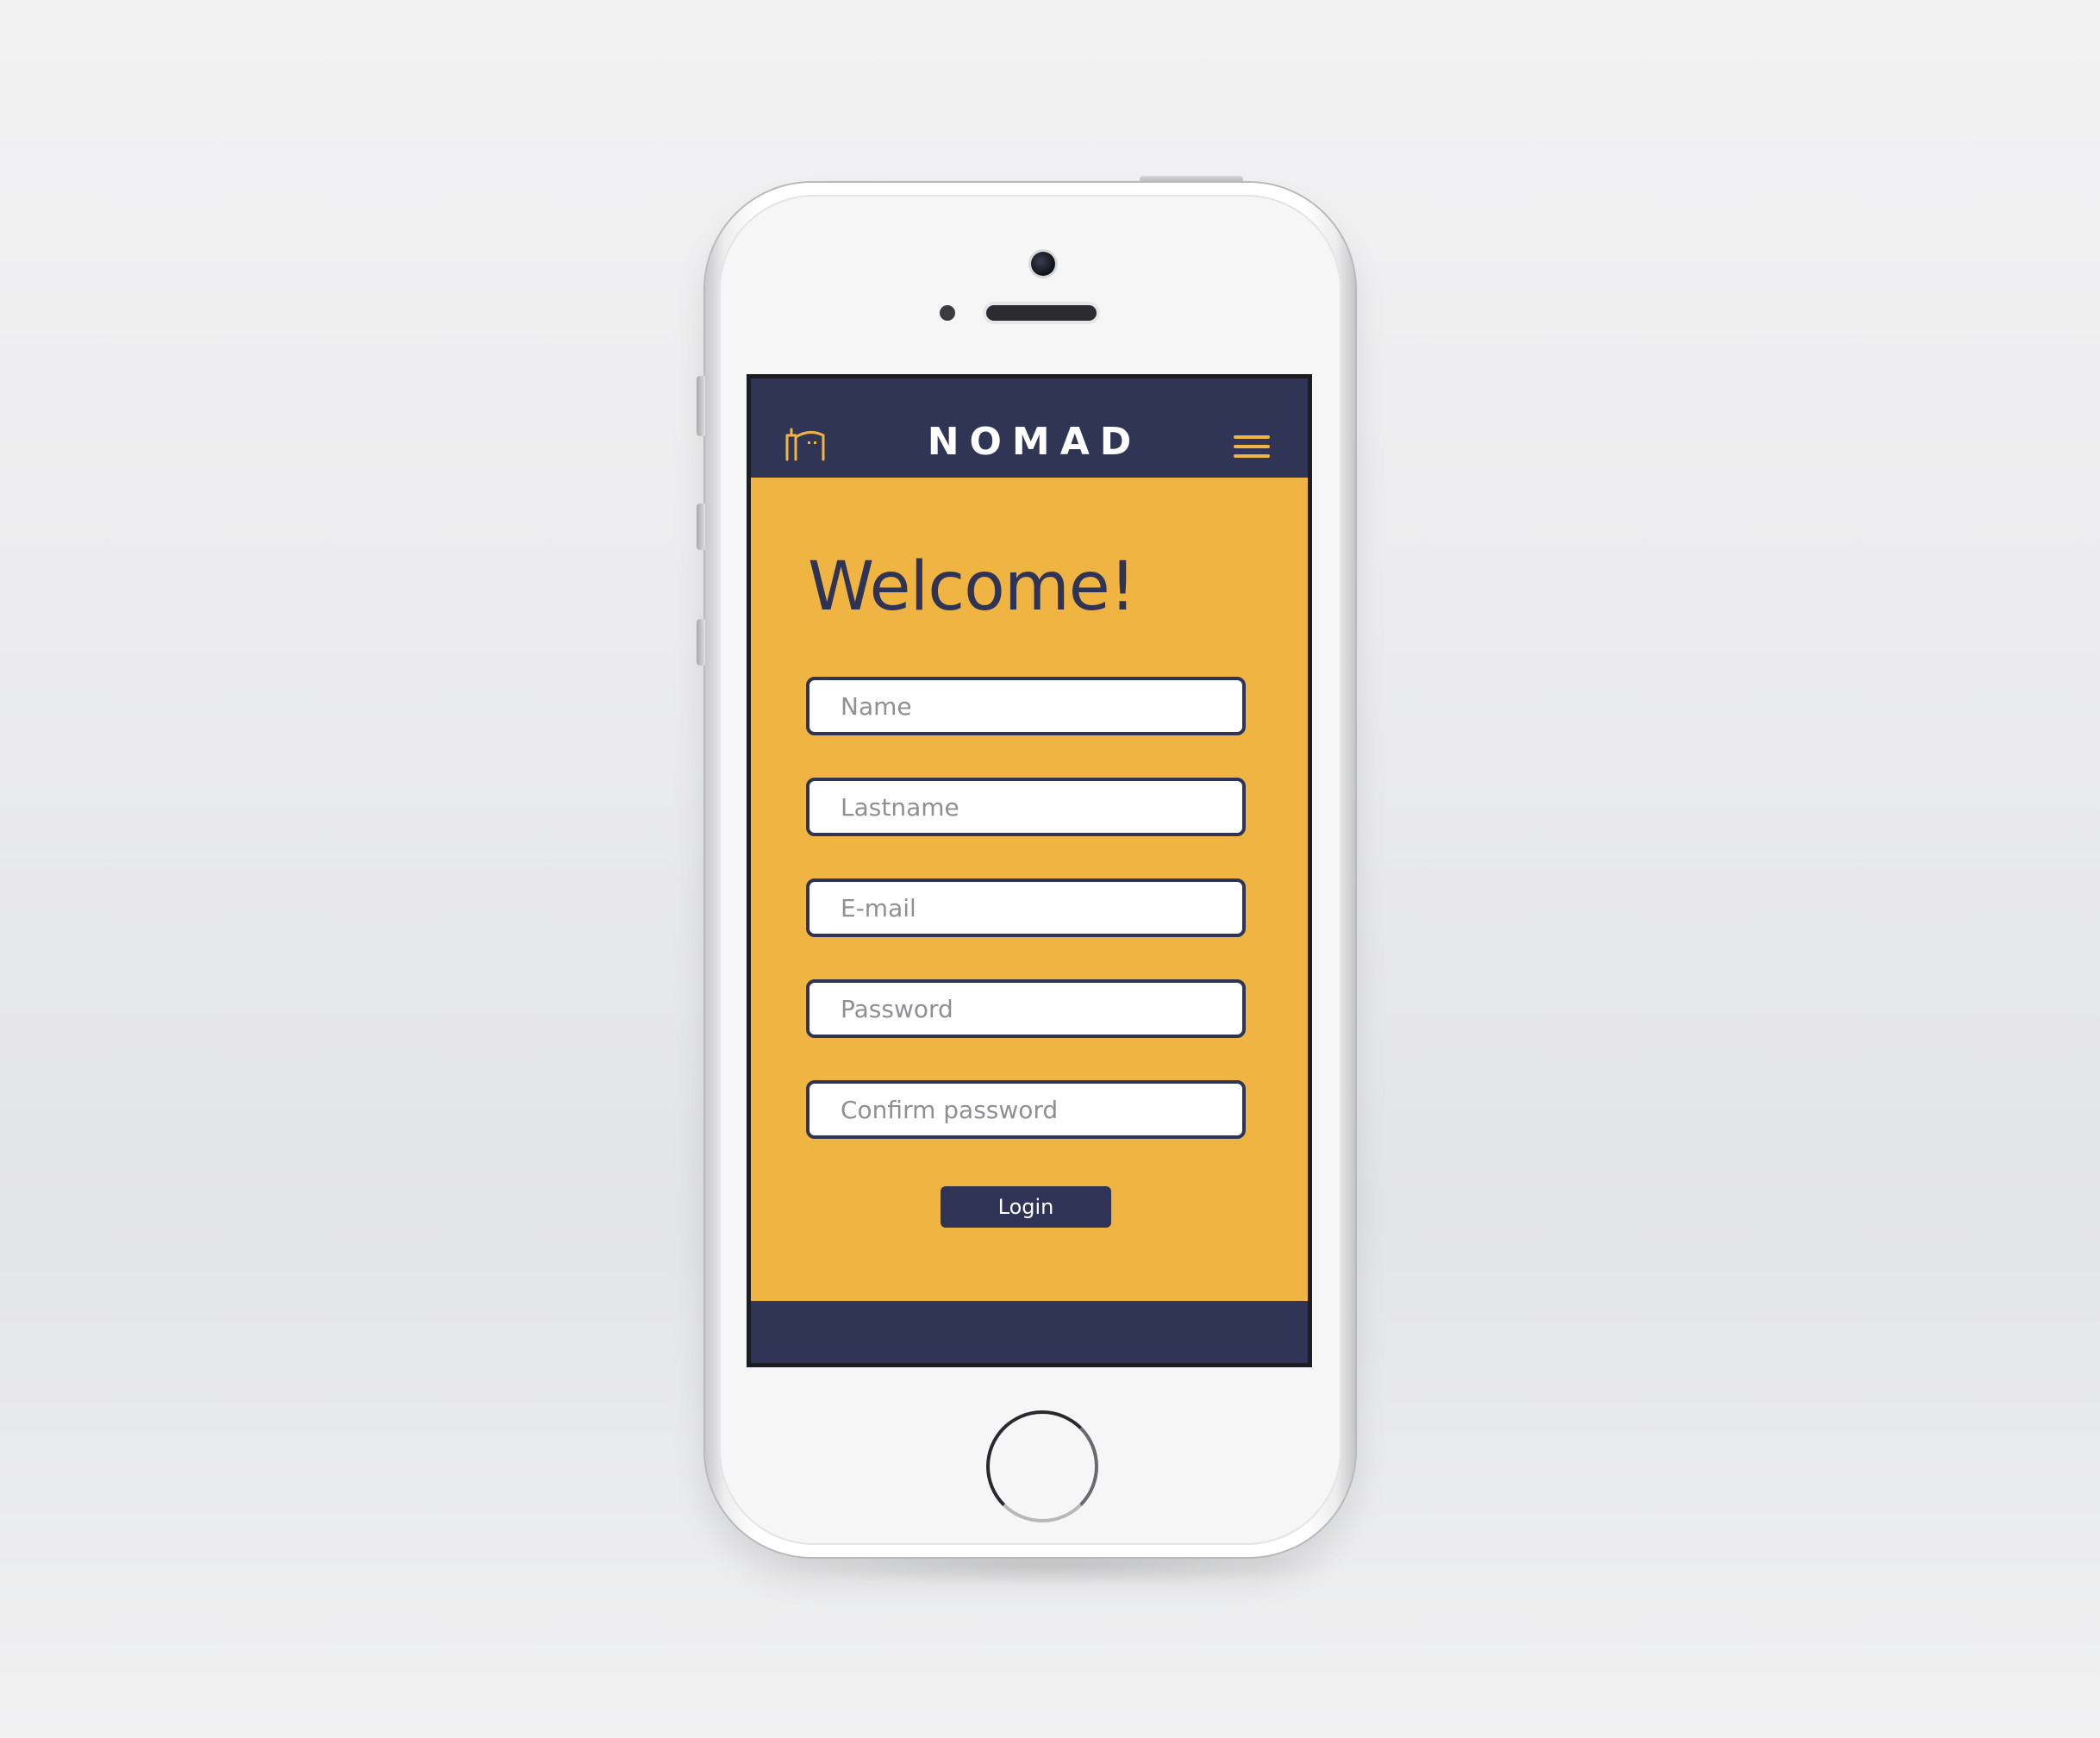 This screenshot has height=1738, width=2100. I want to click on hamburger-menu-icon, so click(1252, 446).